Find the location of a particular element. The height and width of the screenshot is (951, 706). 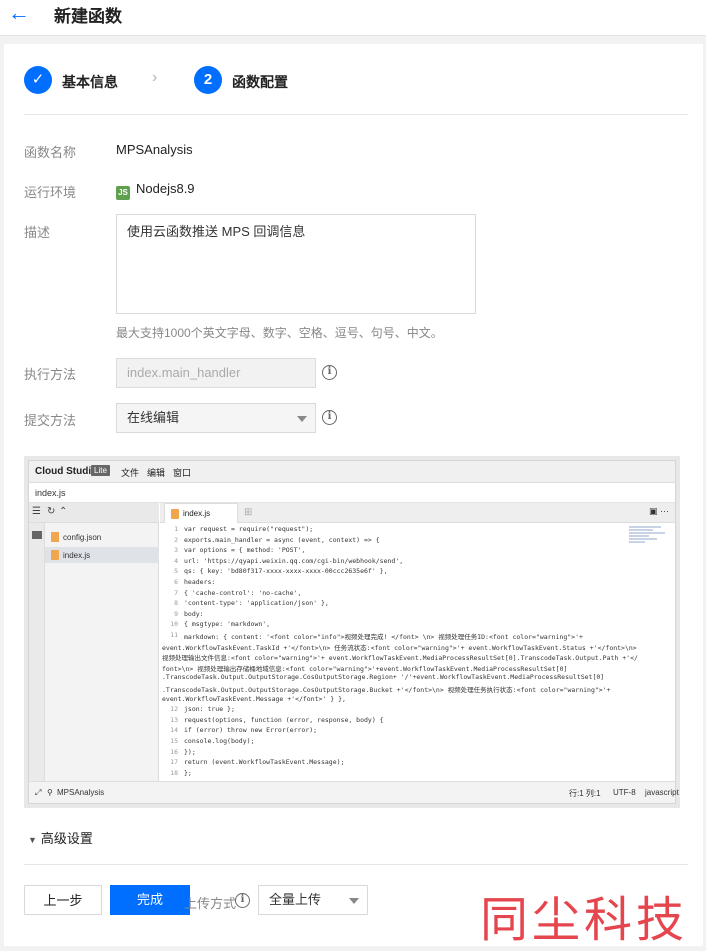

watermark-text: 同尘科技 is located at coordinates (584, 920).